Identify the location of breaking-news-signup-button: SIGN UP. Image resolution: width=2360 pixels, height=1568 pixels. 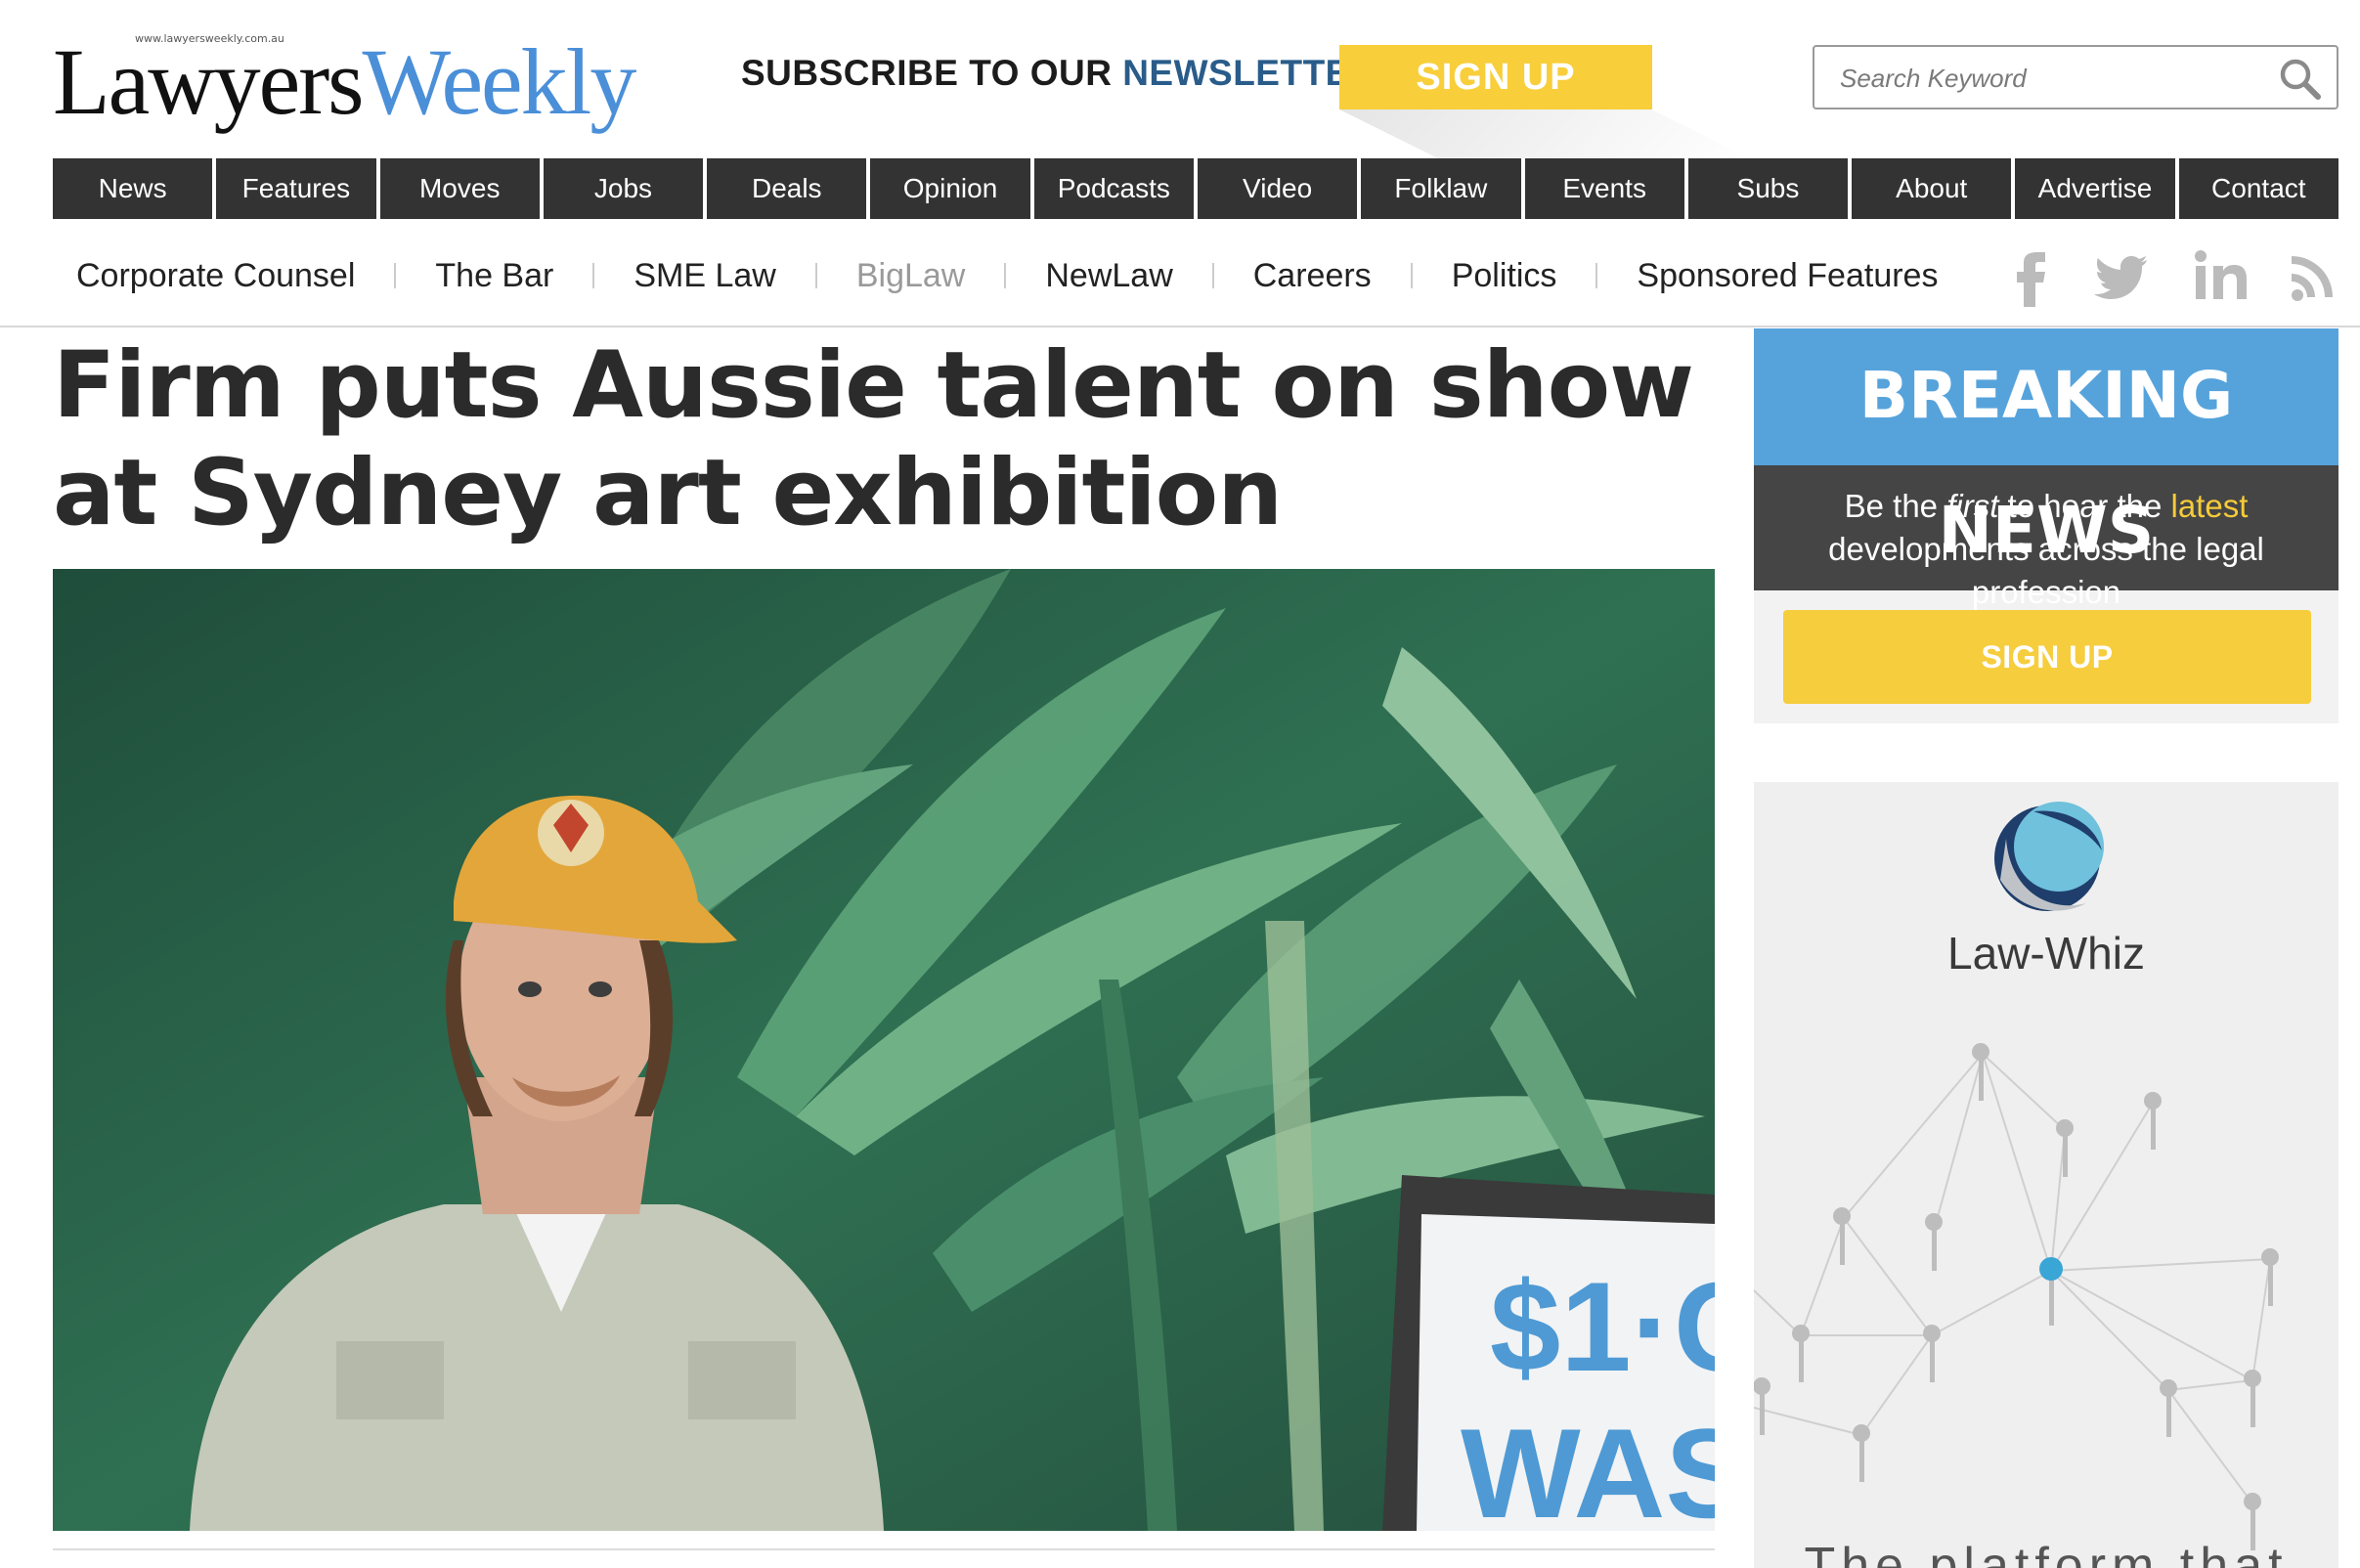
(2047, 657).